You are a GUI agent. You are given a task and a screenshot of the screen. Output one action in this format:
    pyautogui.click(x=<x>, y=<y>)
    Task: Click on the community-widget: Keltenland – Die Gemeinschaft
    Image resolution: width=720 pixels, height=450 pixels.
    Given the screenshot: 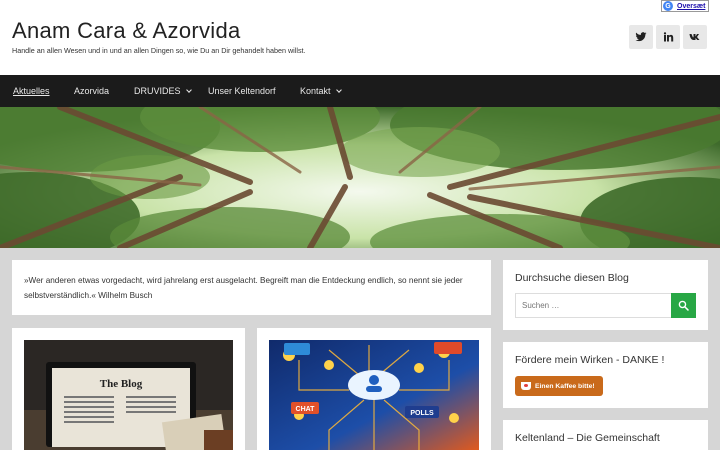 What is the action you would take?
    pyautogui.click(x=605, y=435)
    